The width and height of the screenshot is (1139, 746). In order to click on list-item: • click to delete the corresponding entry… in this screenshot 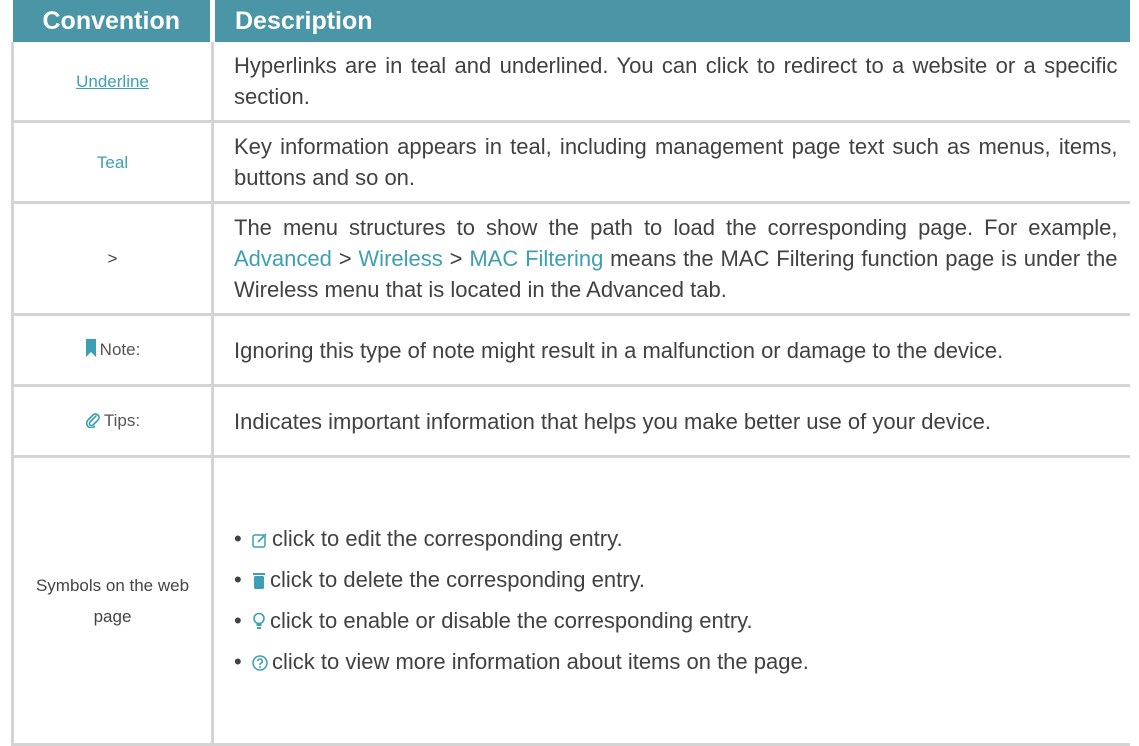, I will do `click(676, 580)`.